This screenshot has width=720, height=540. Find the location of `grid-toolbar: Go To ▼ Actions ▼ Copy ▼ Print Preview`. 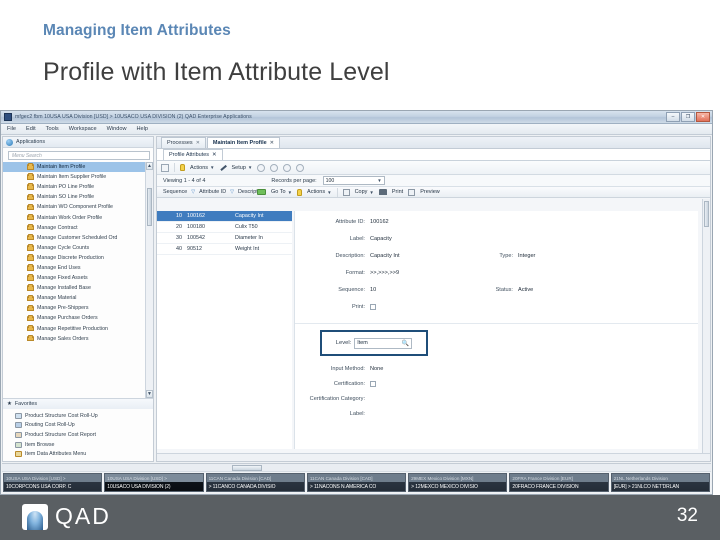

grid-toolbar: Go To ▼ Actions ▼ Copy ▼ Print Preview is located at coordinates (348, 192).